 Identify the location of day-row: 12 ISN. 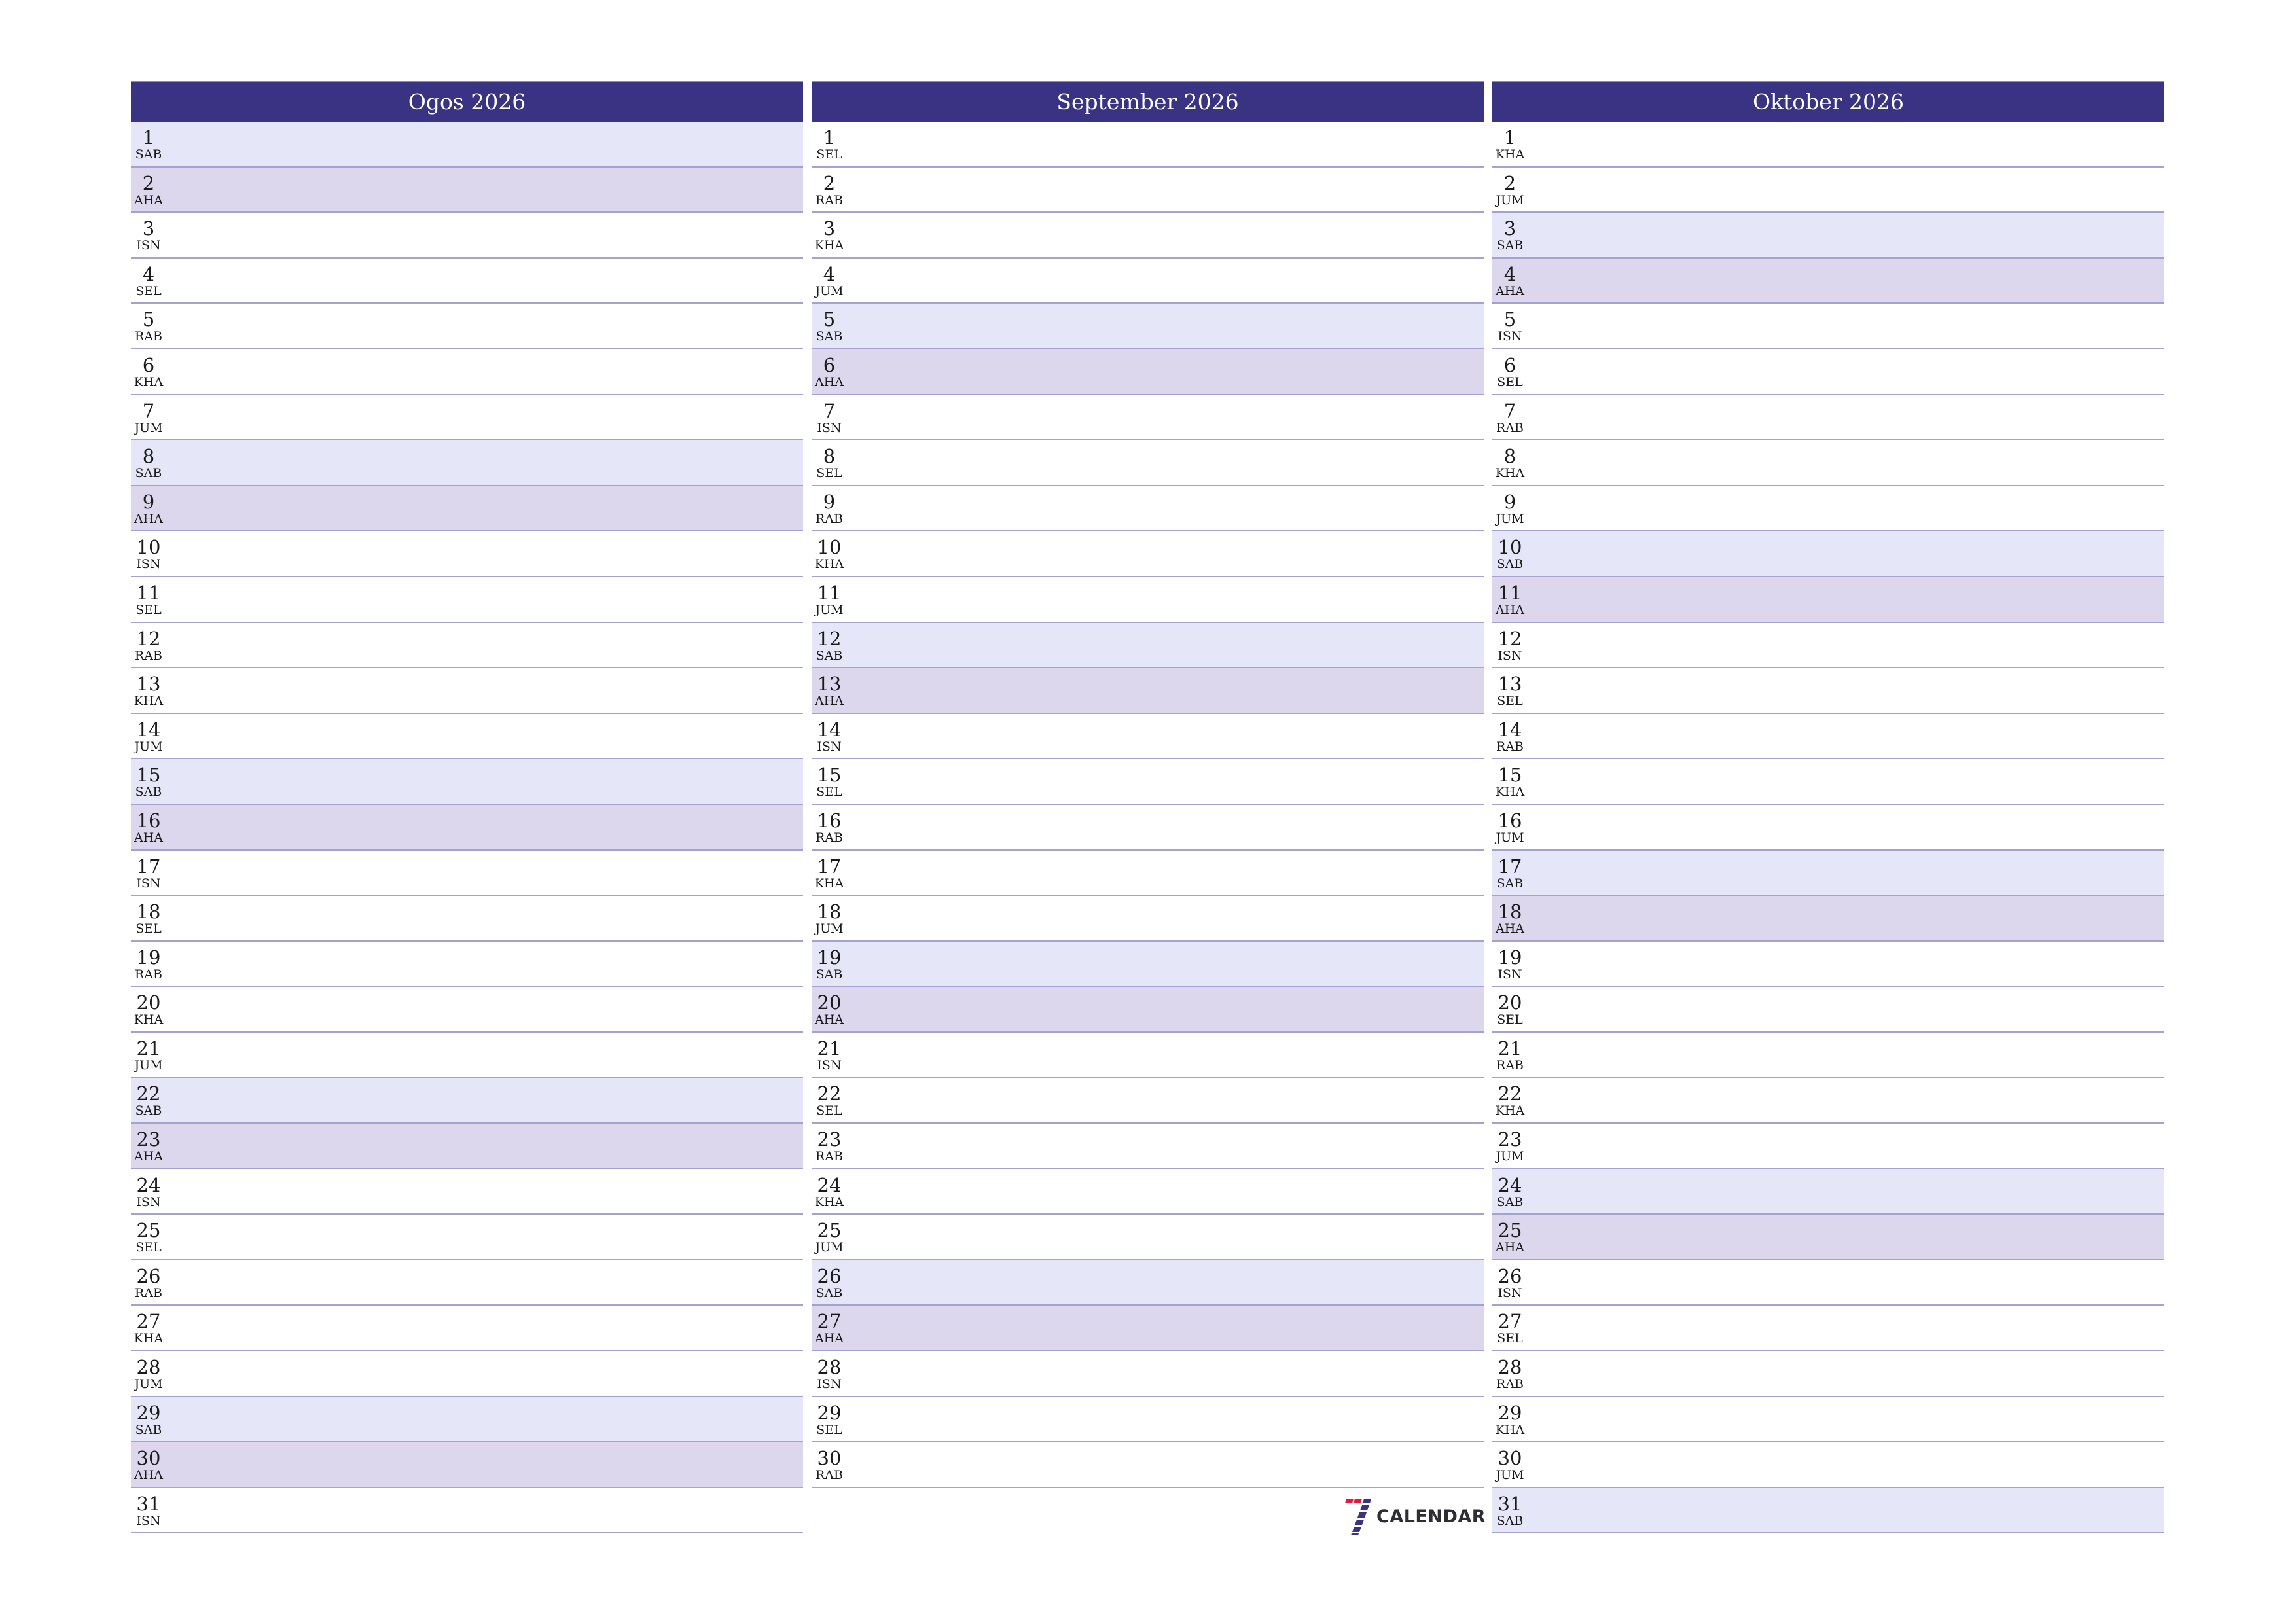
(1828, 646).